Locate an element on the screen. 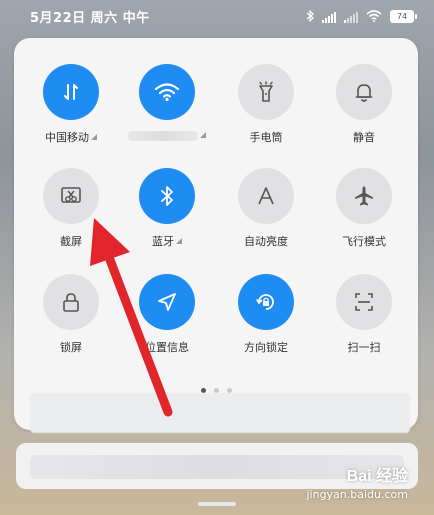  tile-mute-label: 静音 is located at coordinates (364, 137).